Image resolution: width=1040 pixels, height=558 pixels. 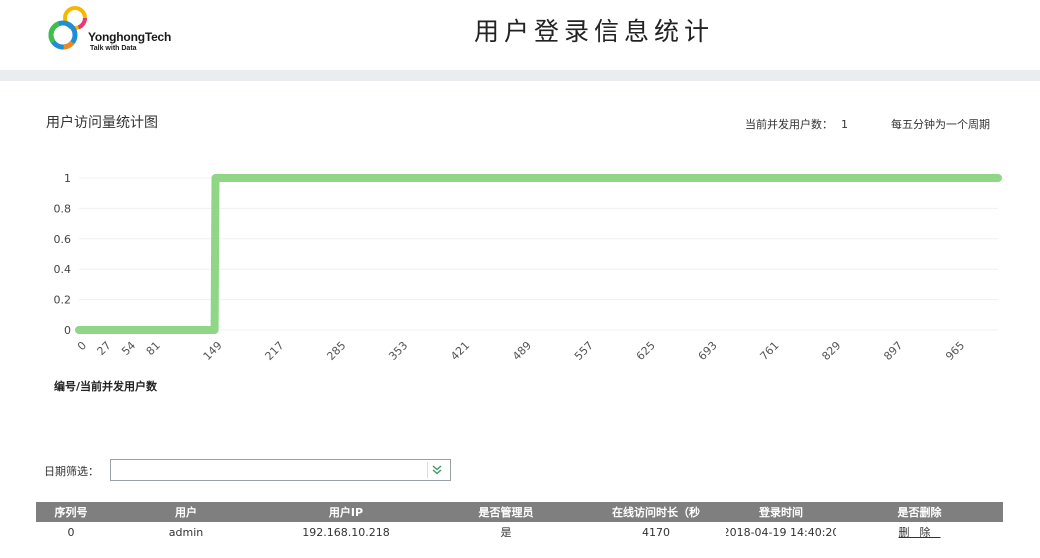 What do you see at coordinates (656, 532) in the screenshot?
I see `cell-online-duration: 4170` at bounding box center [656, 532].